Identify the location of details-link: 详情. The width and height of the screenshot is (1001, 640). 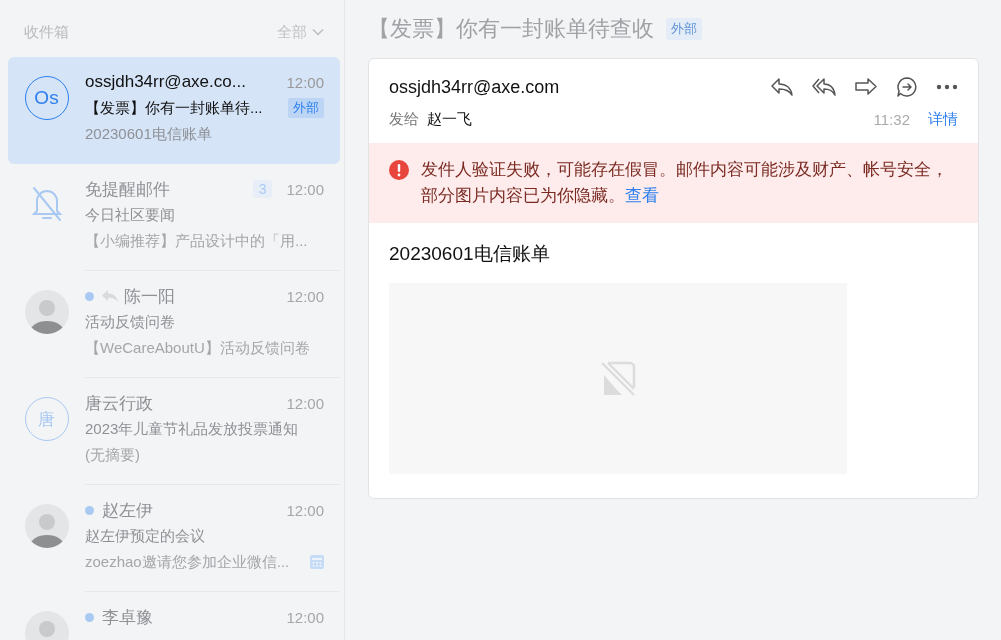
(943, 119).